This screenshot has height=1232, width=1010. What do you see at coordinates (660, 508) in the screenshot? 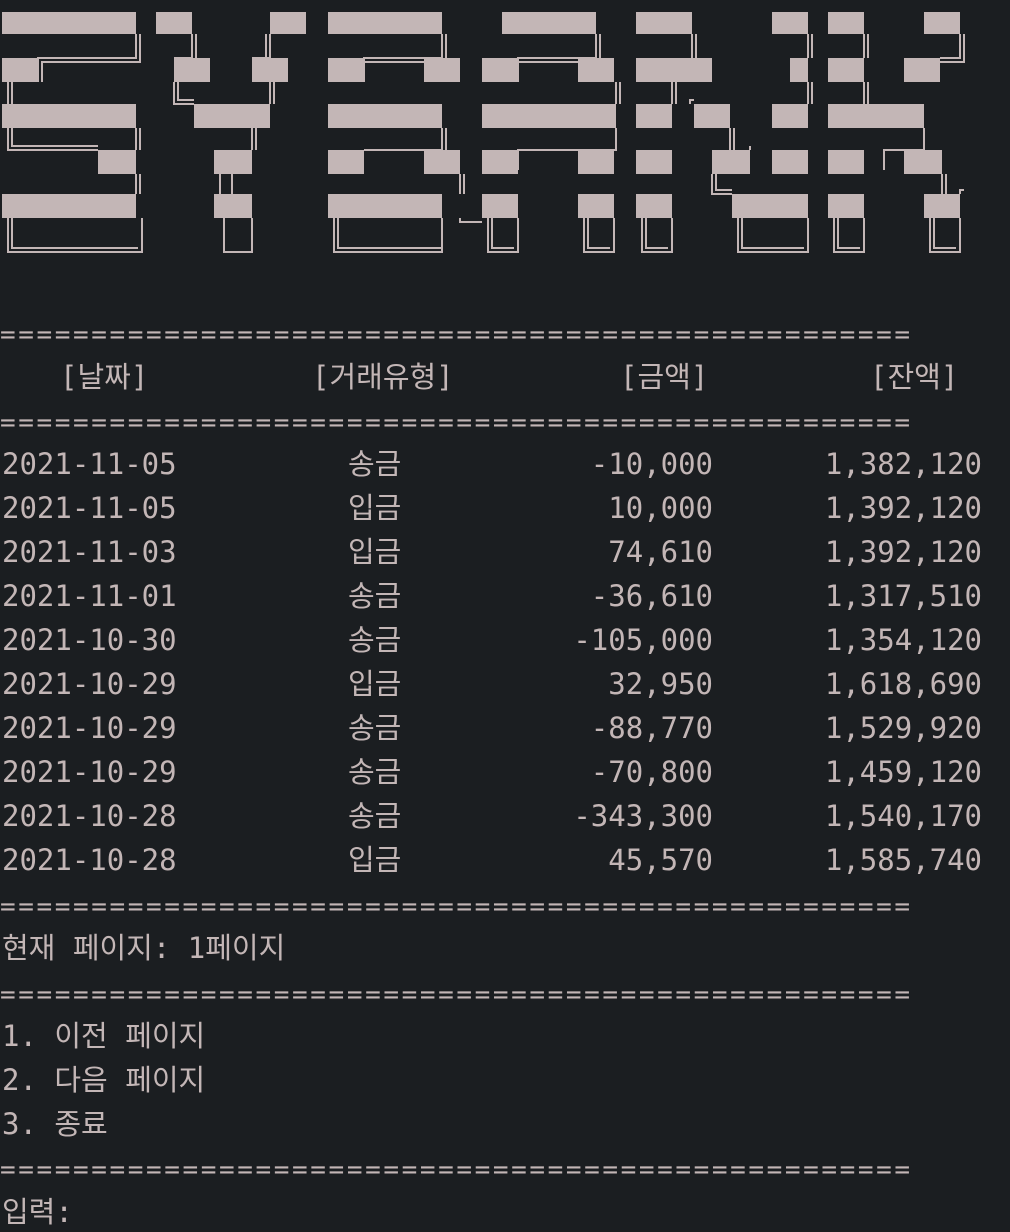
I see `cell-amount: 10,000` at bounding box center [660, 508].